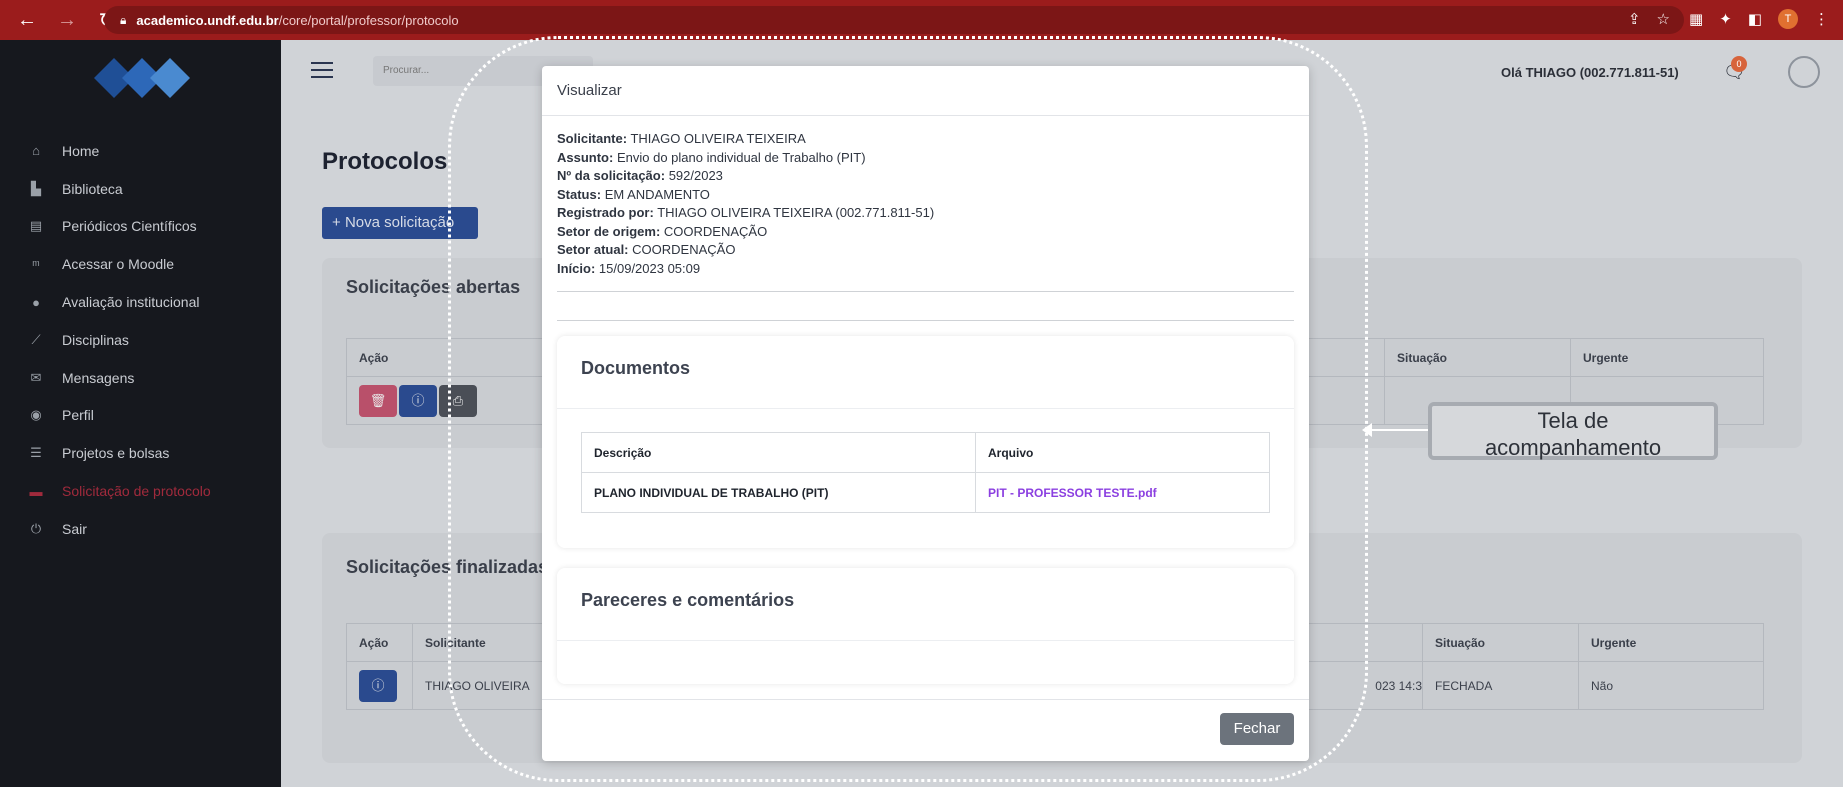 Image resolution: width=1843 pixels, height=787 pixels. Describe the element at coordinates (778, 452) in the screenshot. I see `col-description: Descrição` at that location.